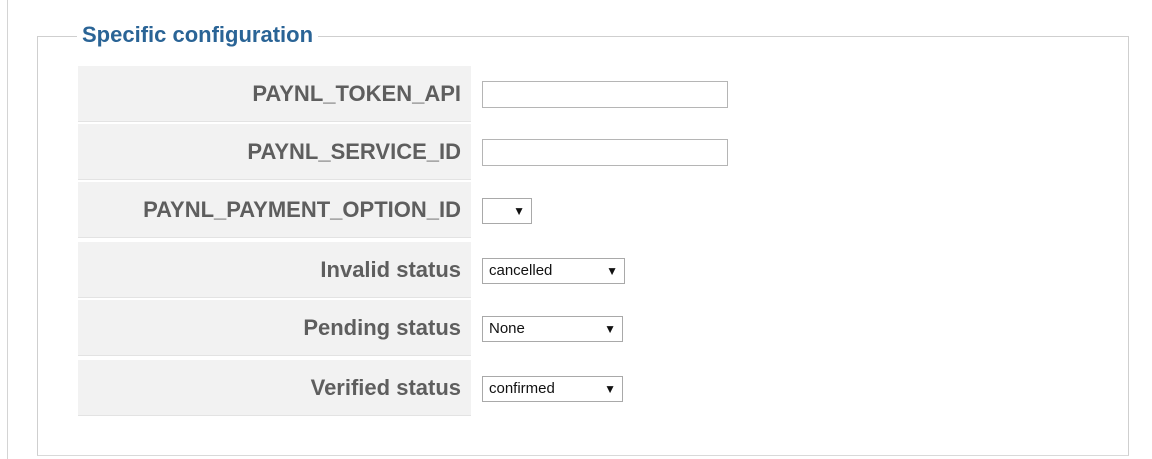 Image resolution: width=1152 pixels, height=459 pixels. Describe the element at coordinates (274, 328) in the screenshot. I see `label-pending-status: Pending status` at that location.